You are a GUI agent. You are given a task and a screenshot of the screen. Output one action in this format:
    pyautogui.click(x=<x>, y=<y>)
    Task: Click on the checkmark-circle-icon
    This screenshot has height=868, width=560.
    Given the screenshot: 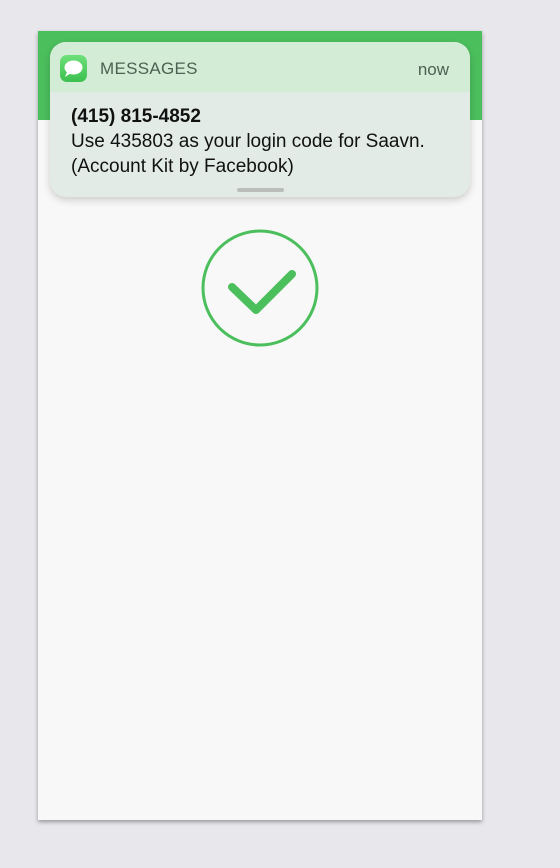 What is the action you would take?
    pyautogui.click(x=260, y=288)
    